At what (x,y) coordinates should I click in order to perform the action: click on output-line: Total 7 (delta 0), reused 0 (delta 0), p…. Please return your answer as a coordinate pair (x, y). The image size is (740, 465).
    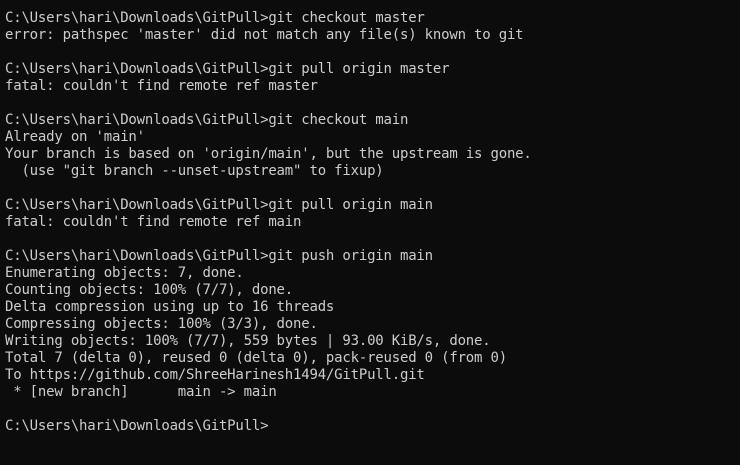
    Looking at the image, I should click on (256, 358).